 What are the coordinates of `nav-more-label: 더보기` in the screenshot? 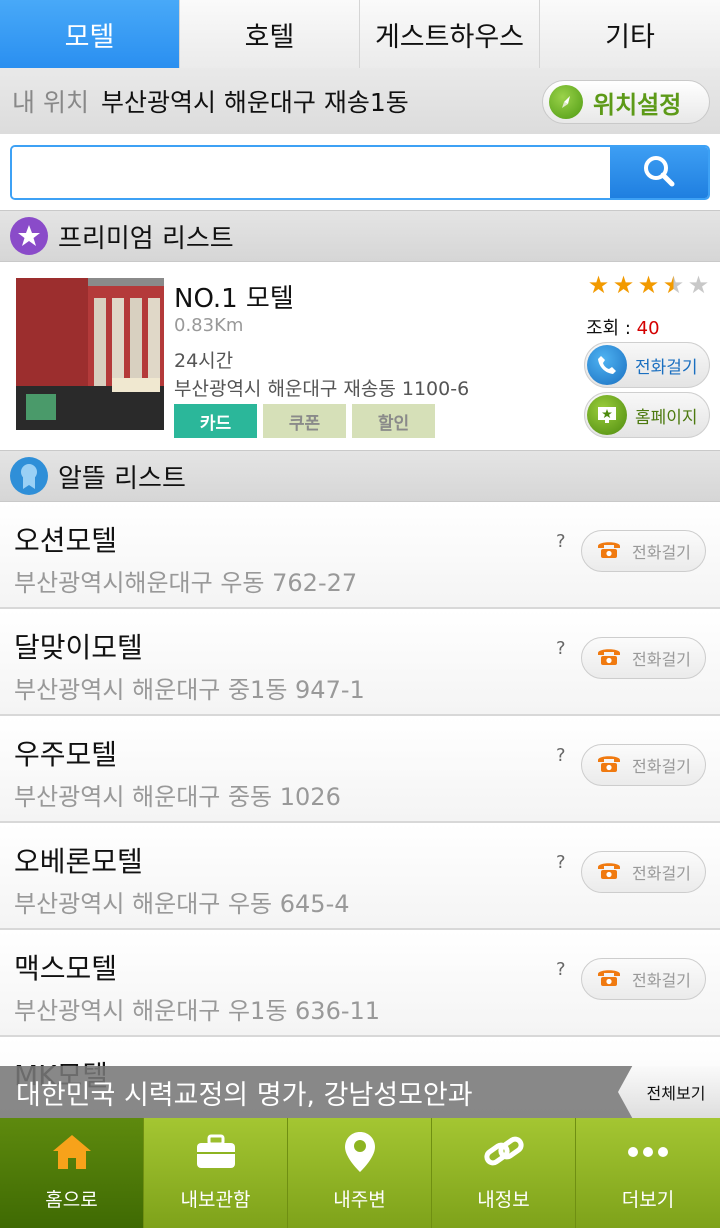 It's located at (648, 1200).